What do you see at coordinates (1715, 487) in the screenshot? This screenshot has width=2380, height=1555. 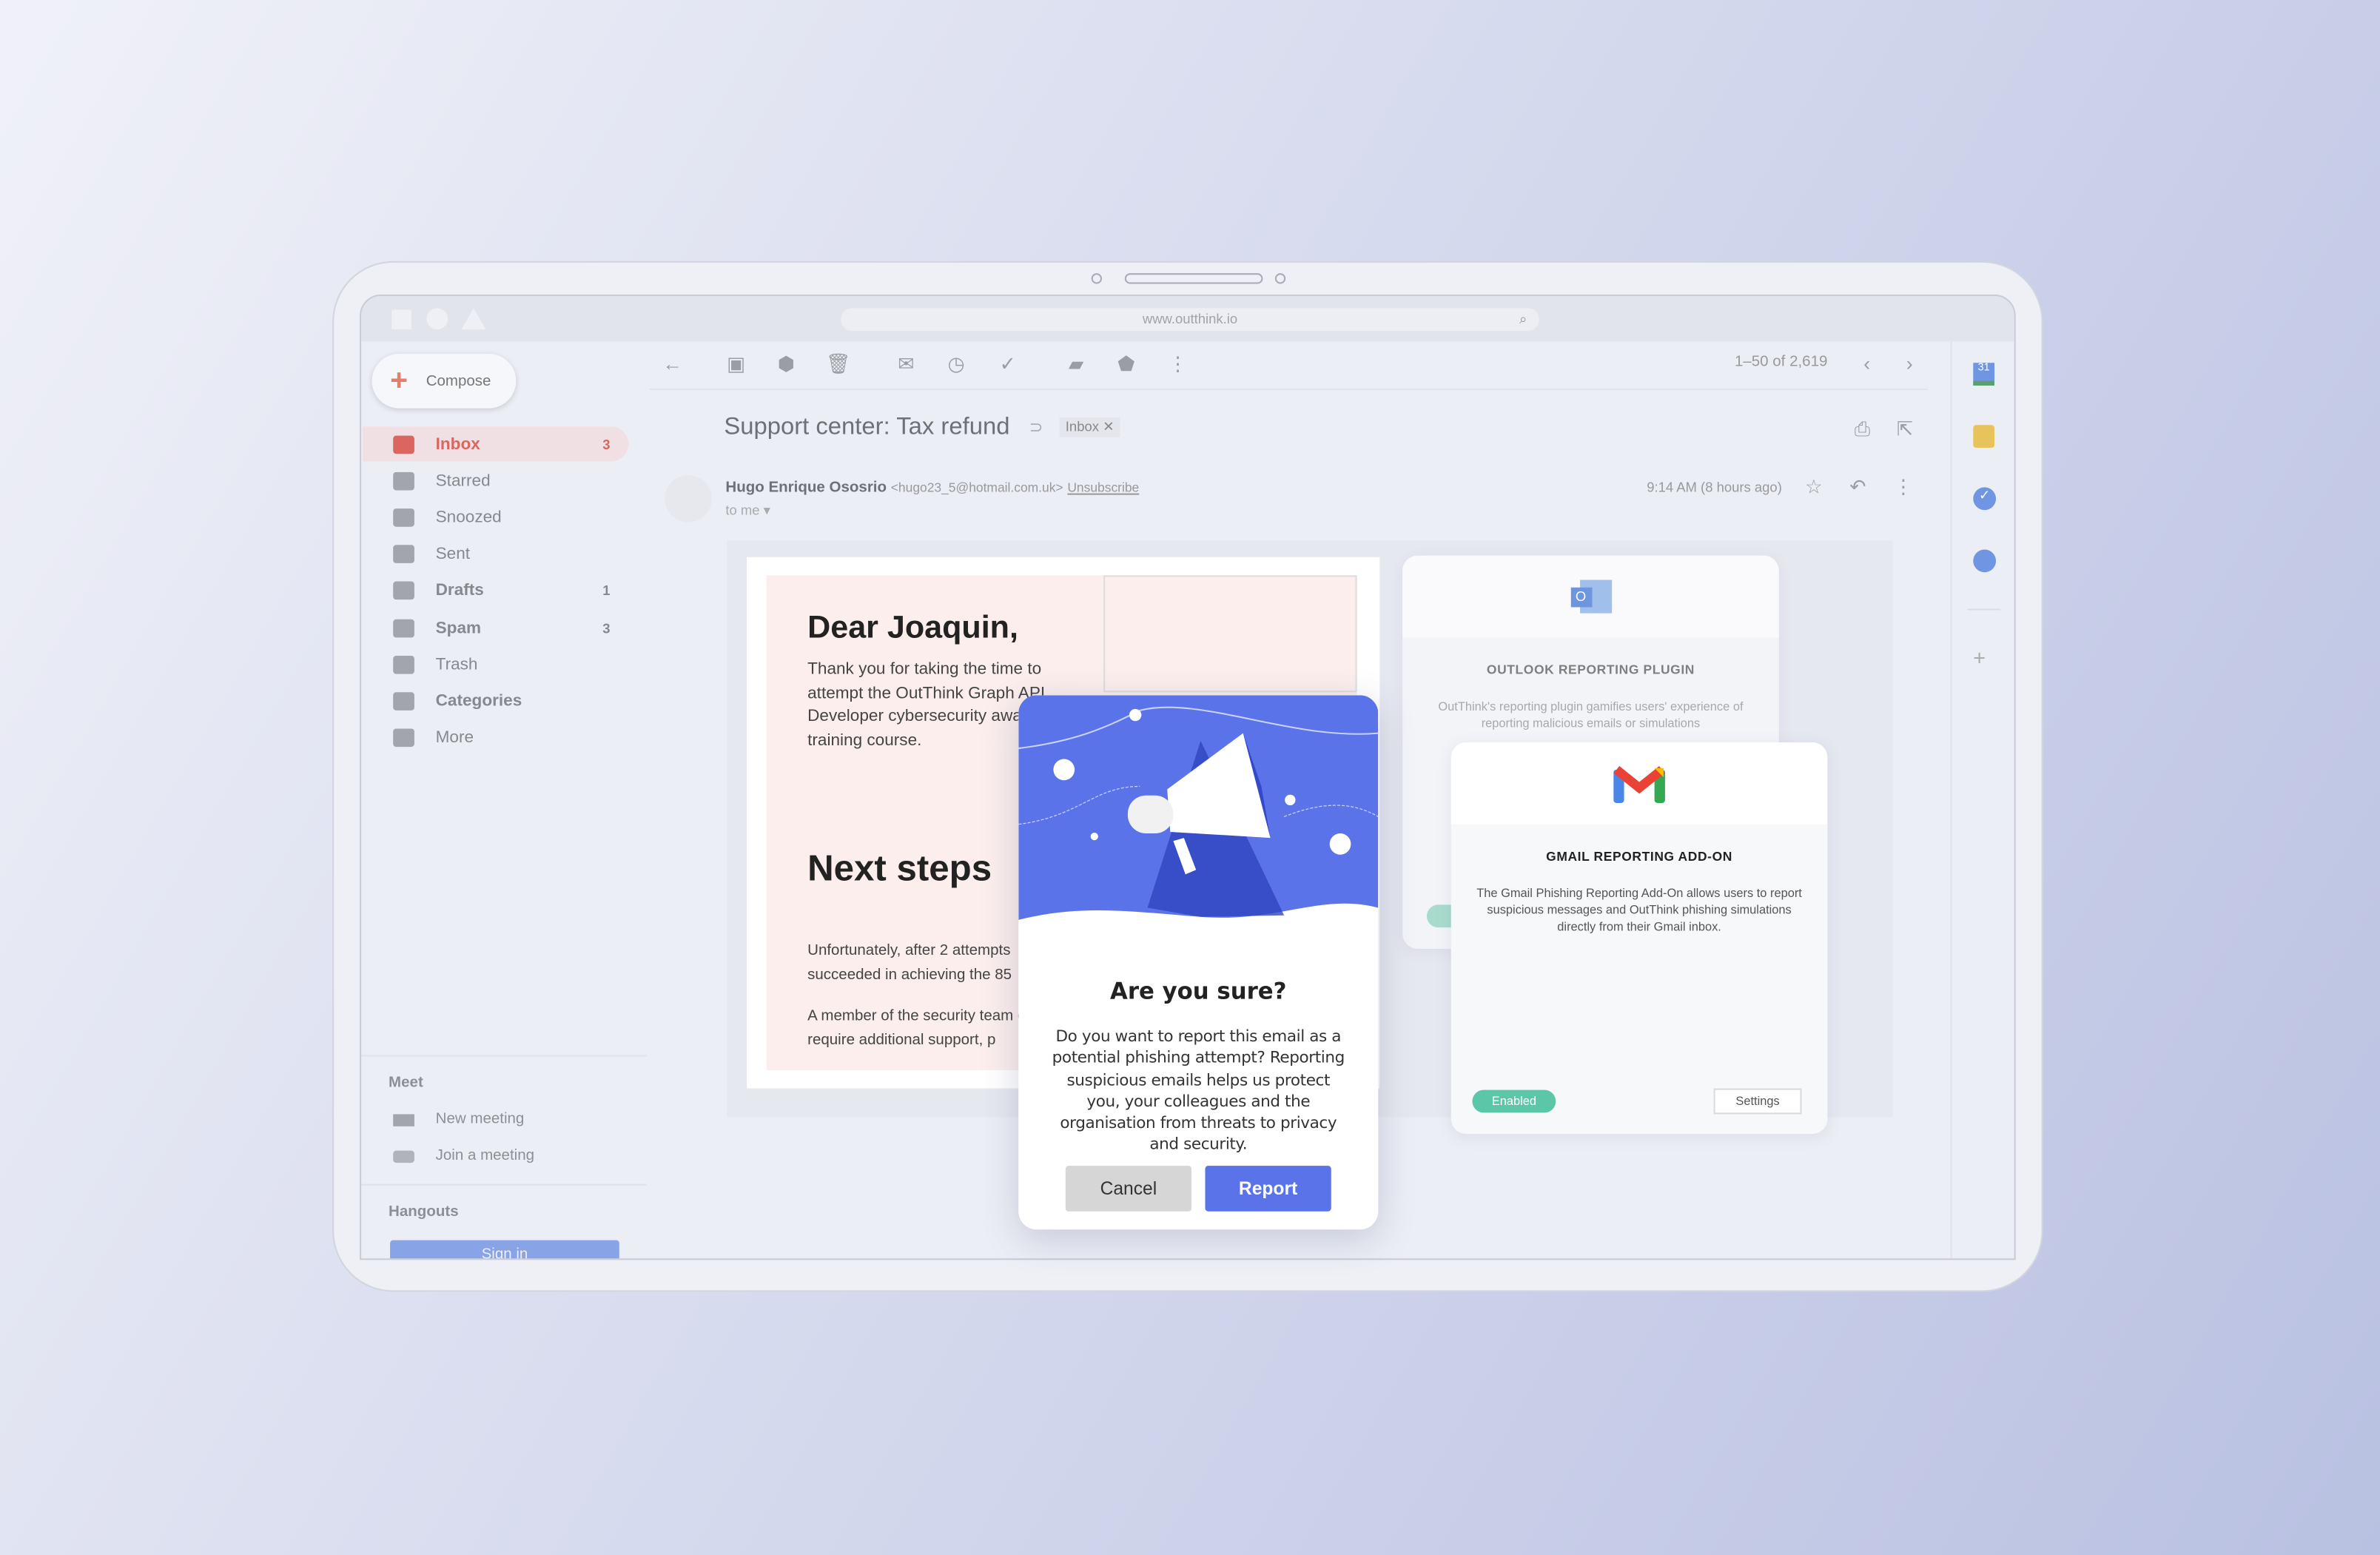 I see `email-time: 9:14 AM (8 hours ago)` at bounding box center [1715, 487].